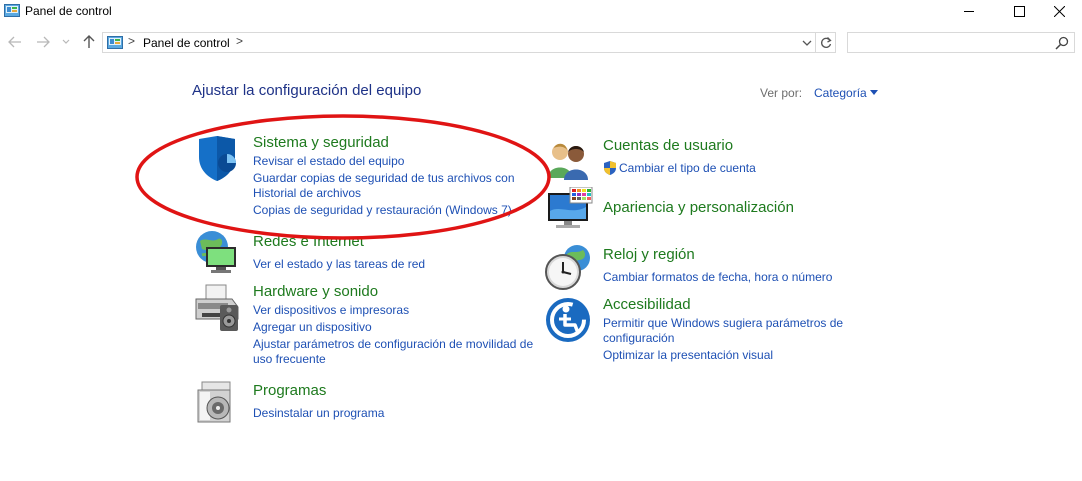  Describe the element at coordinates (289, 359) in the screenshot. I see `link-mobility-settings-cont: uso frecuente` at that location.